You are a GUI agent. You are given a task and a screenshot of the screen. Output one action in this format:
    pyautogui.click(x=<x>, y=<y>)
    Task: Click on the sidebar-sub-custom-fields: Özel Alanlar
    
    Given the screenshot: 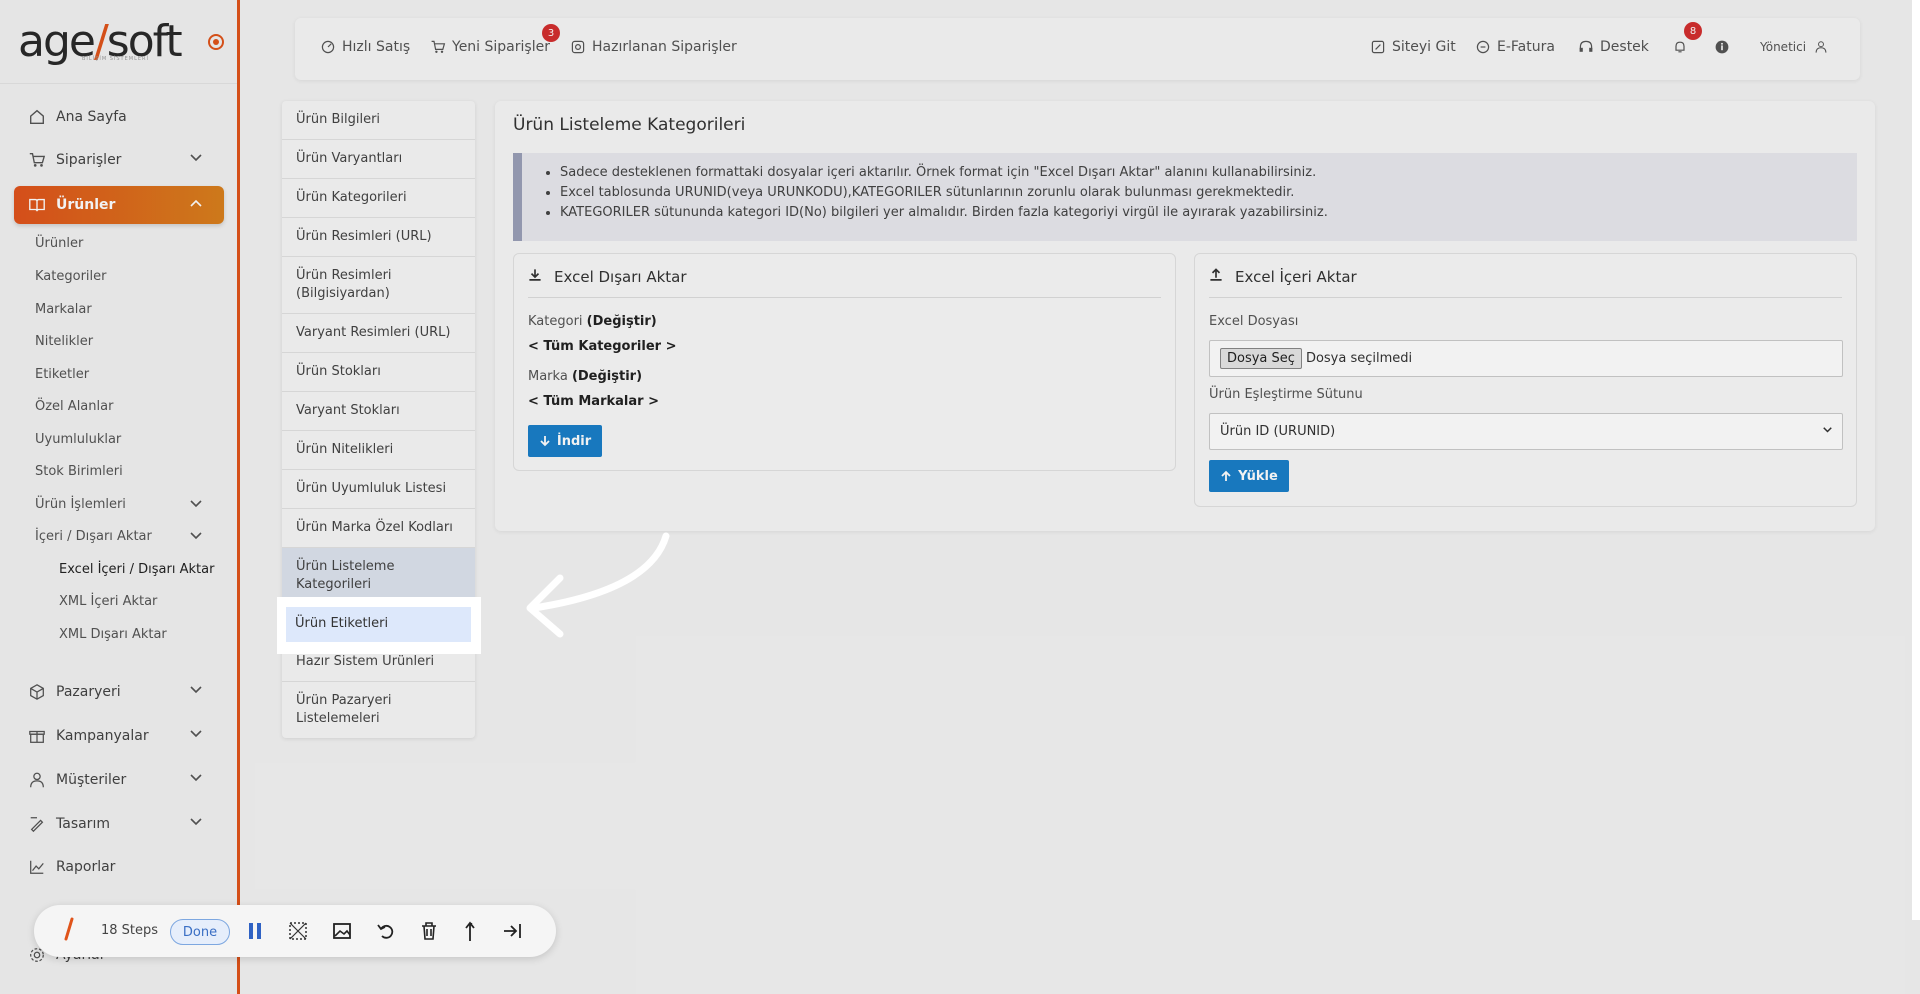 What is the action you would take?
    pyautogui.click(x=74, y=406)
    